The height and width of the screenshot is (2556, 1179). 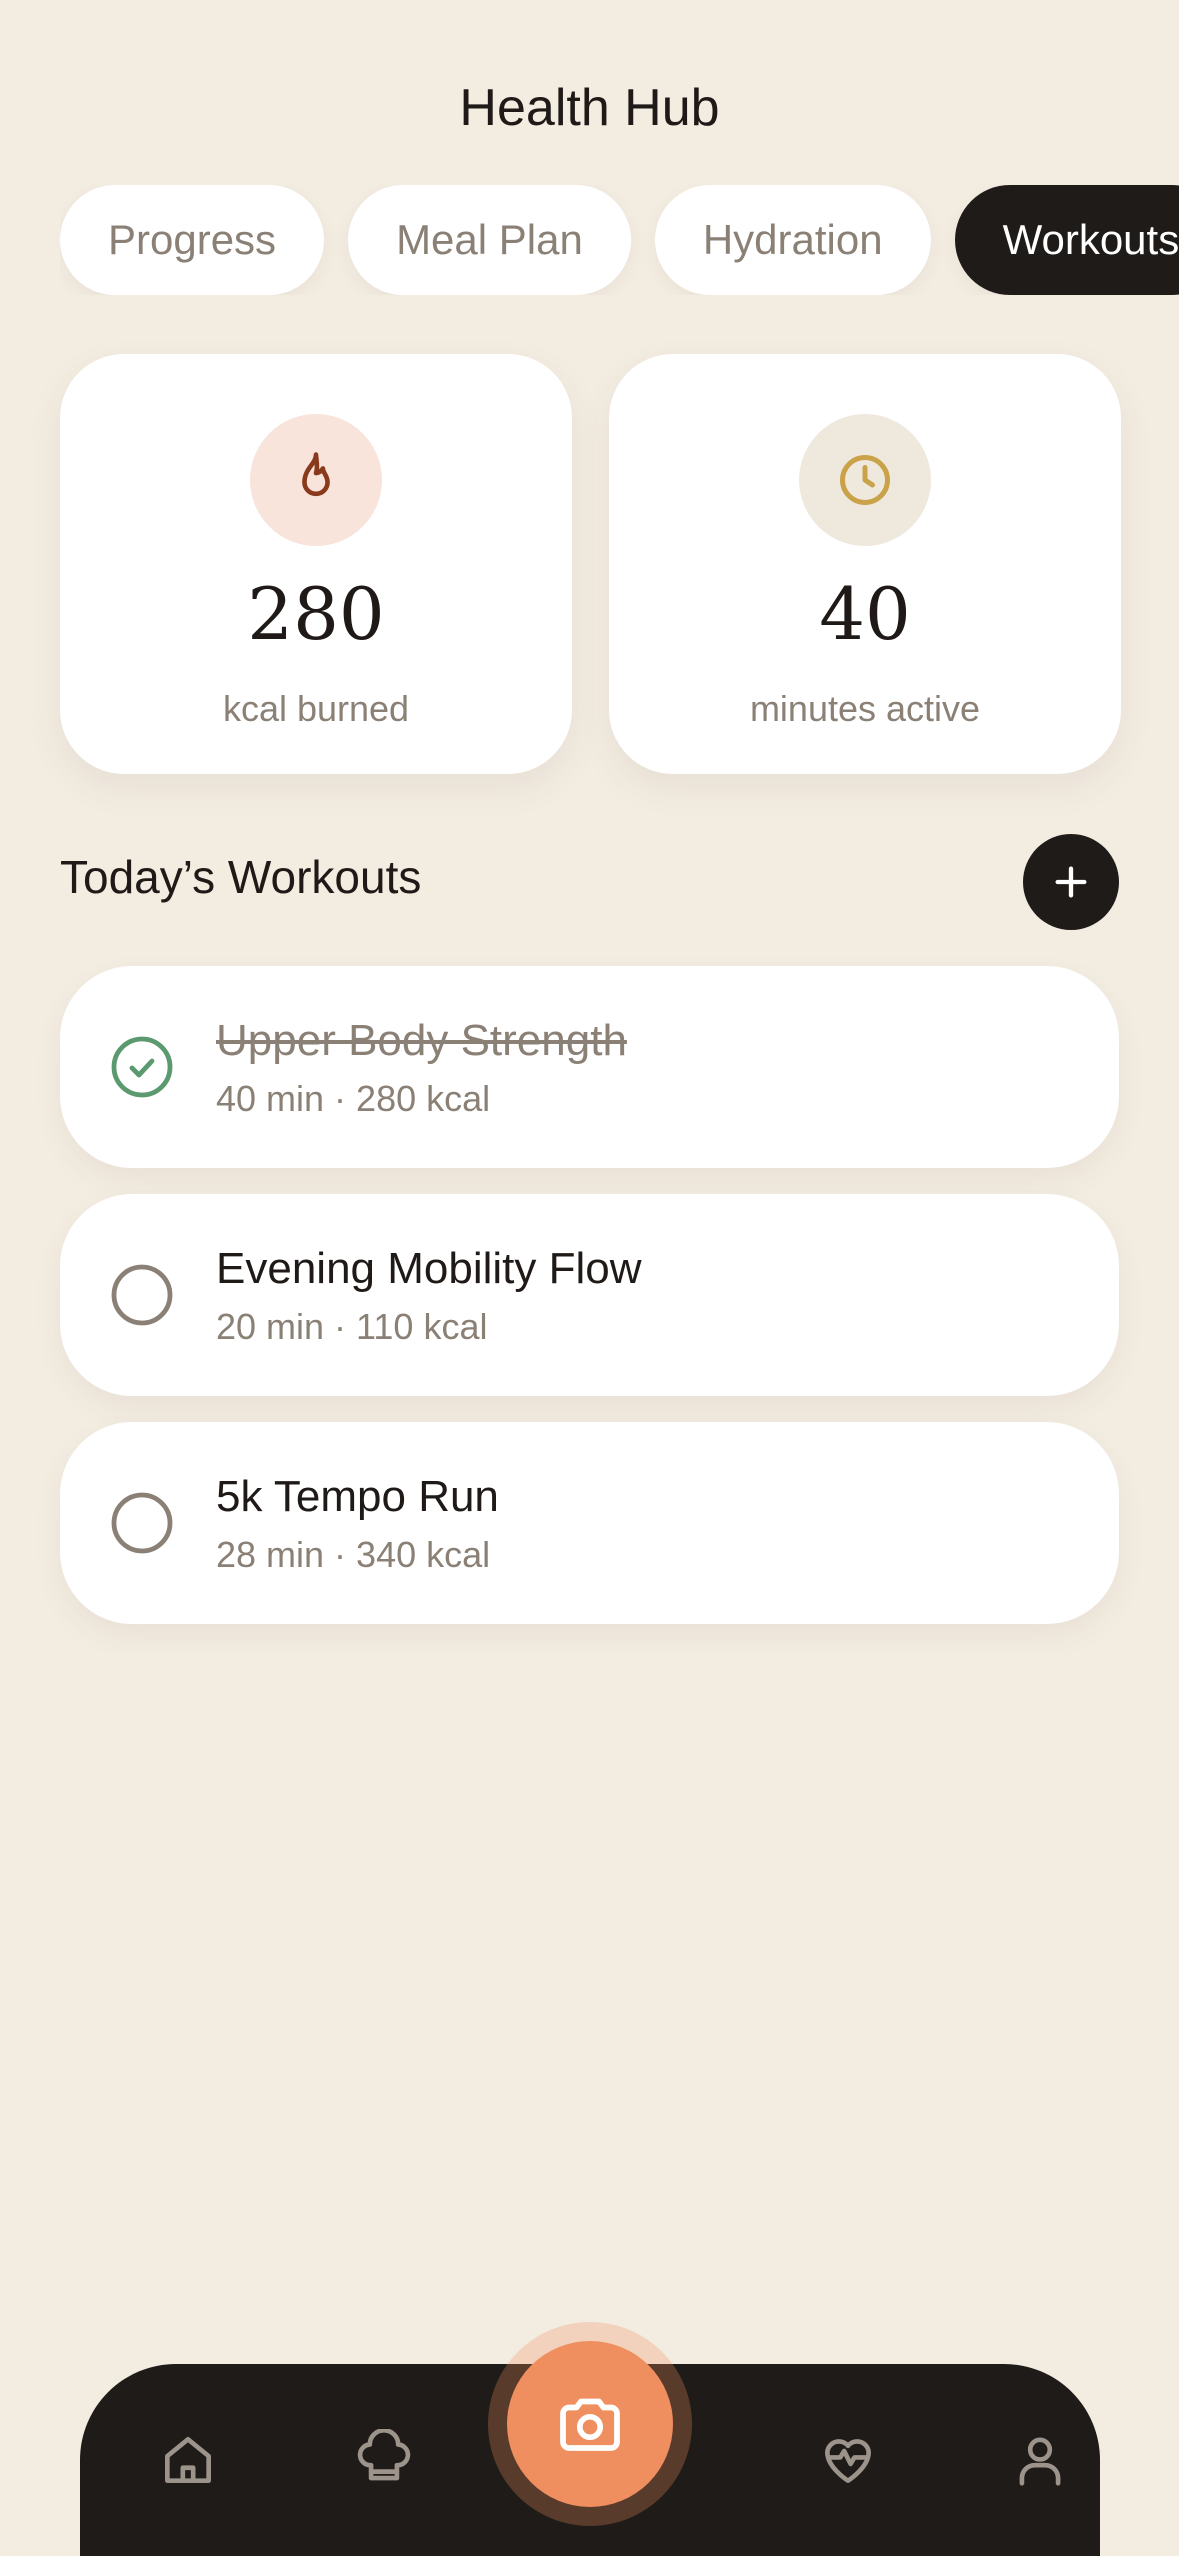 I want to click on workout-meta: 28 min · 340 kcal, so click(x=353, y=1554).